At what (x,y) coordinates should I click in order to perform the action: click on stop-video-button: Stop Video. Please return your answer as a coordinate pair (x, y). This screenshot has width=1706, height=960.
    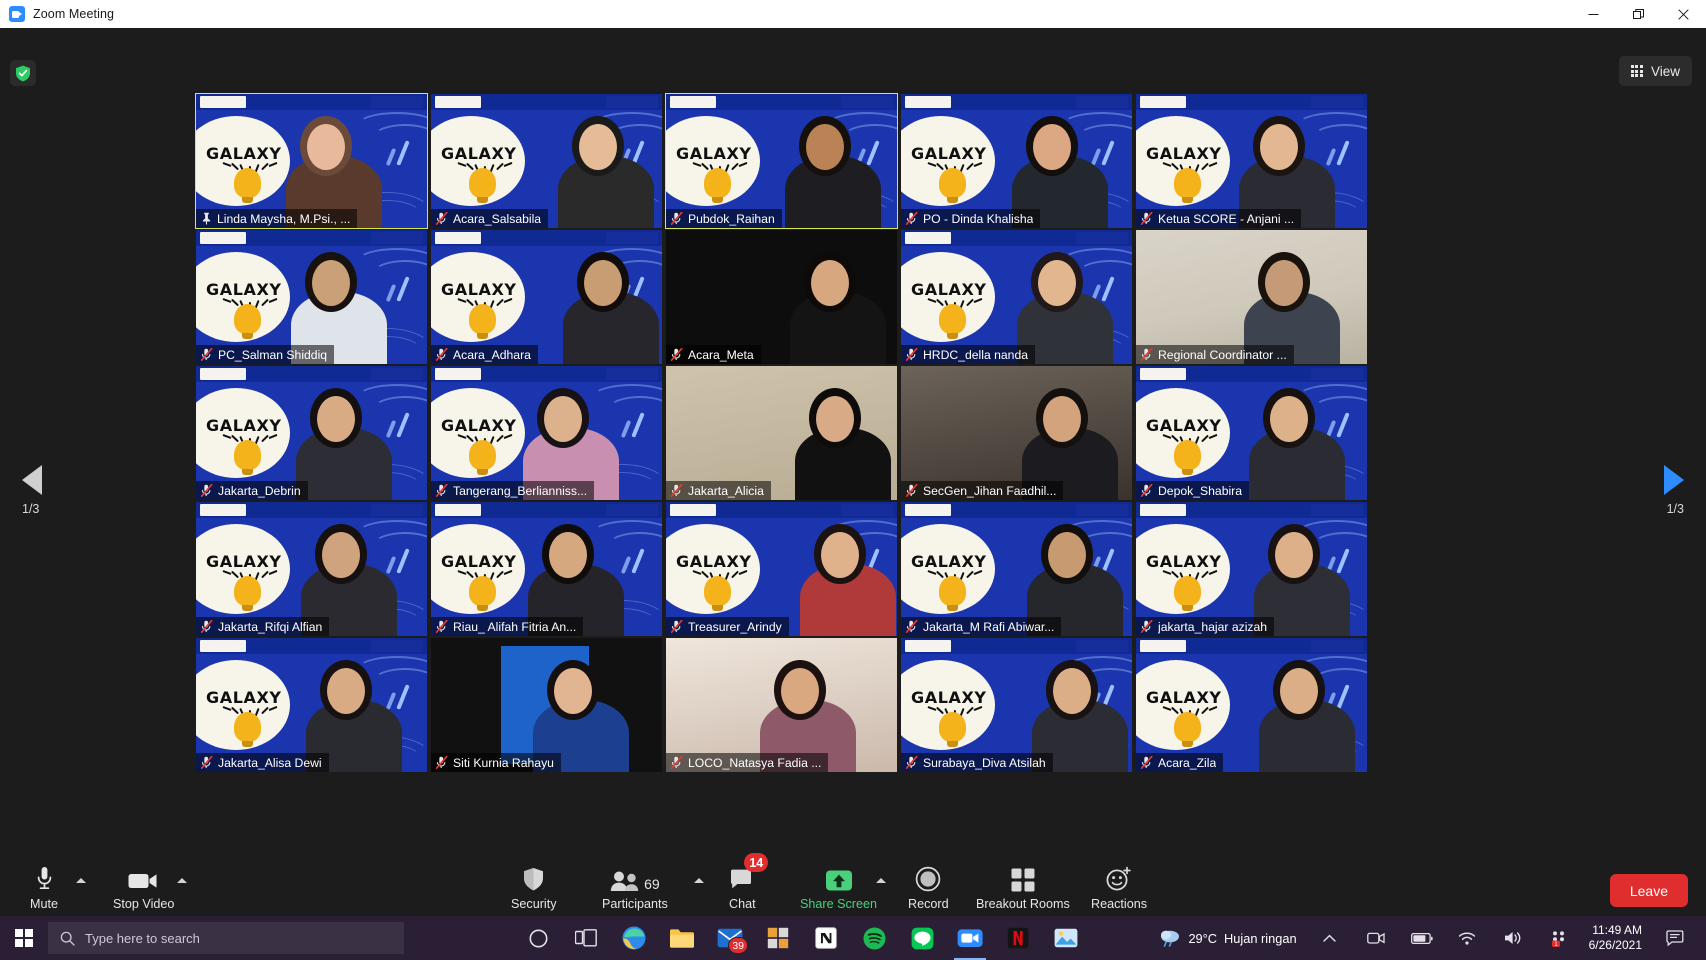
    Looking at the image, I should click on (143, 886).